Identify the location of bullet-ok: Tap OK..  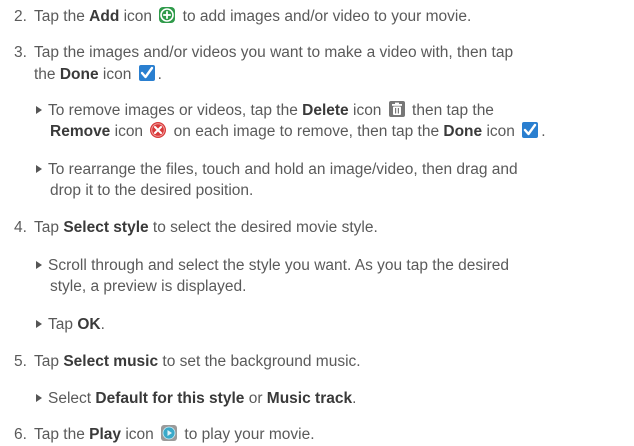
(70, 325).